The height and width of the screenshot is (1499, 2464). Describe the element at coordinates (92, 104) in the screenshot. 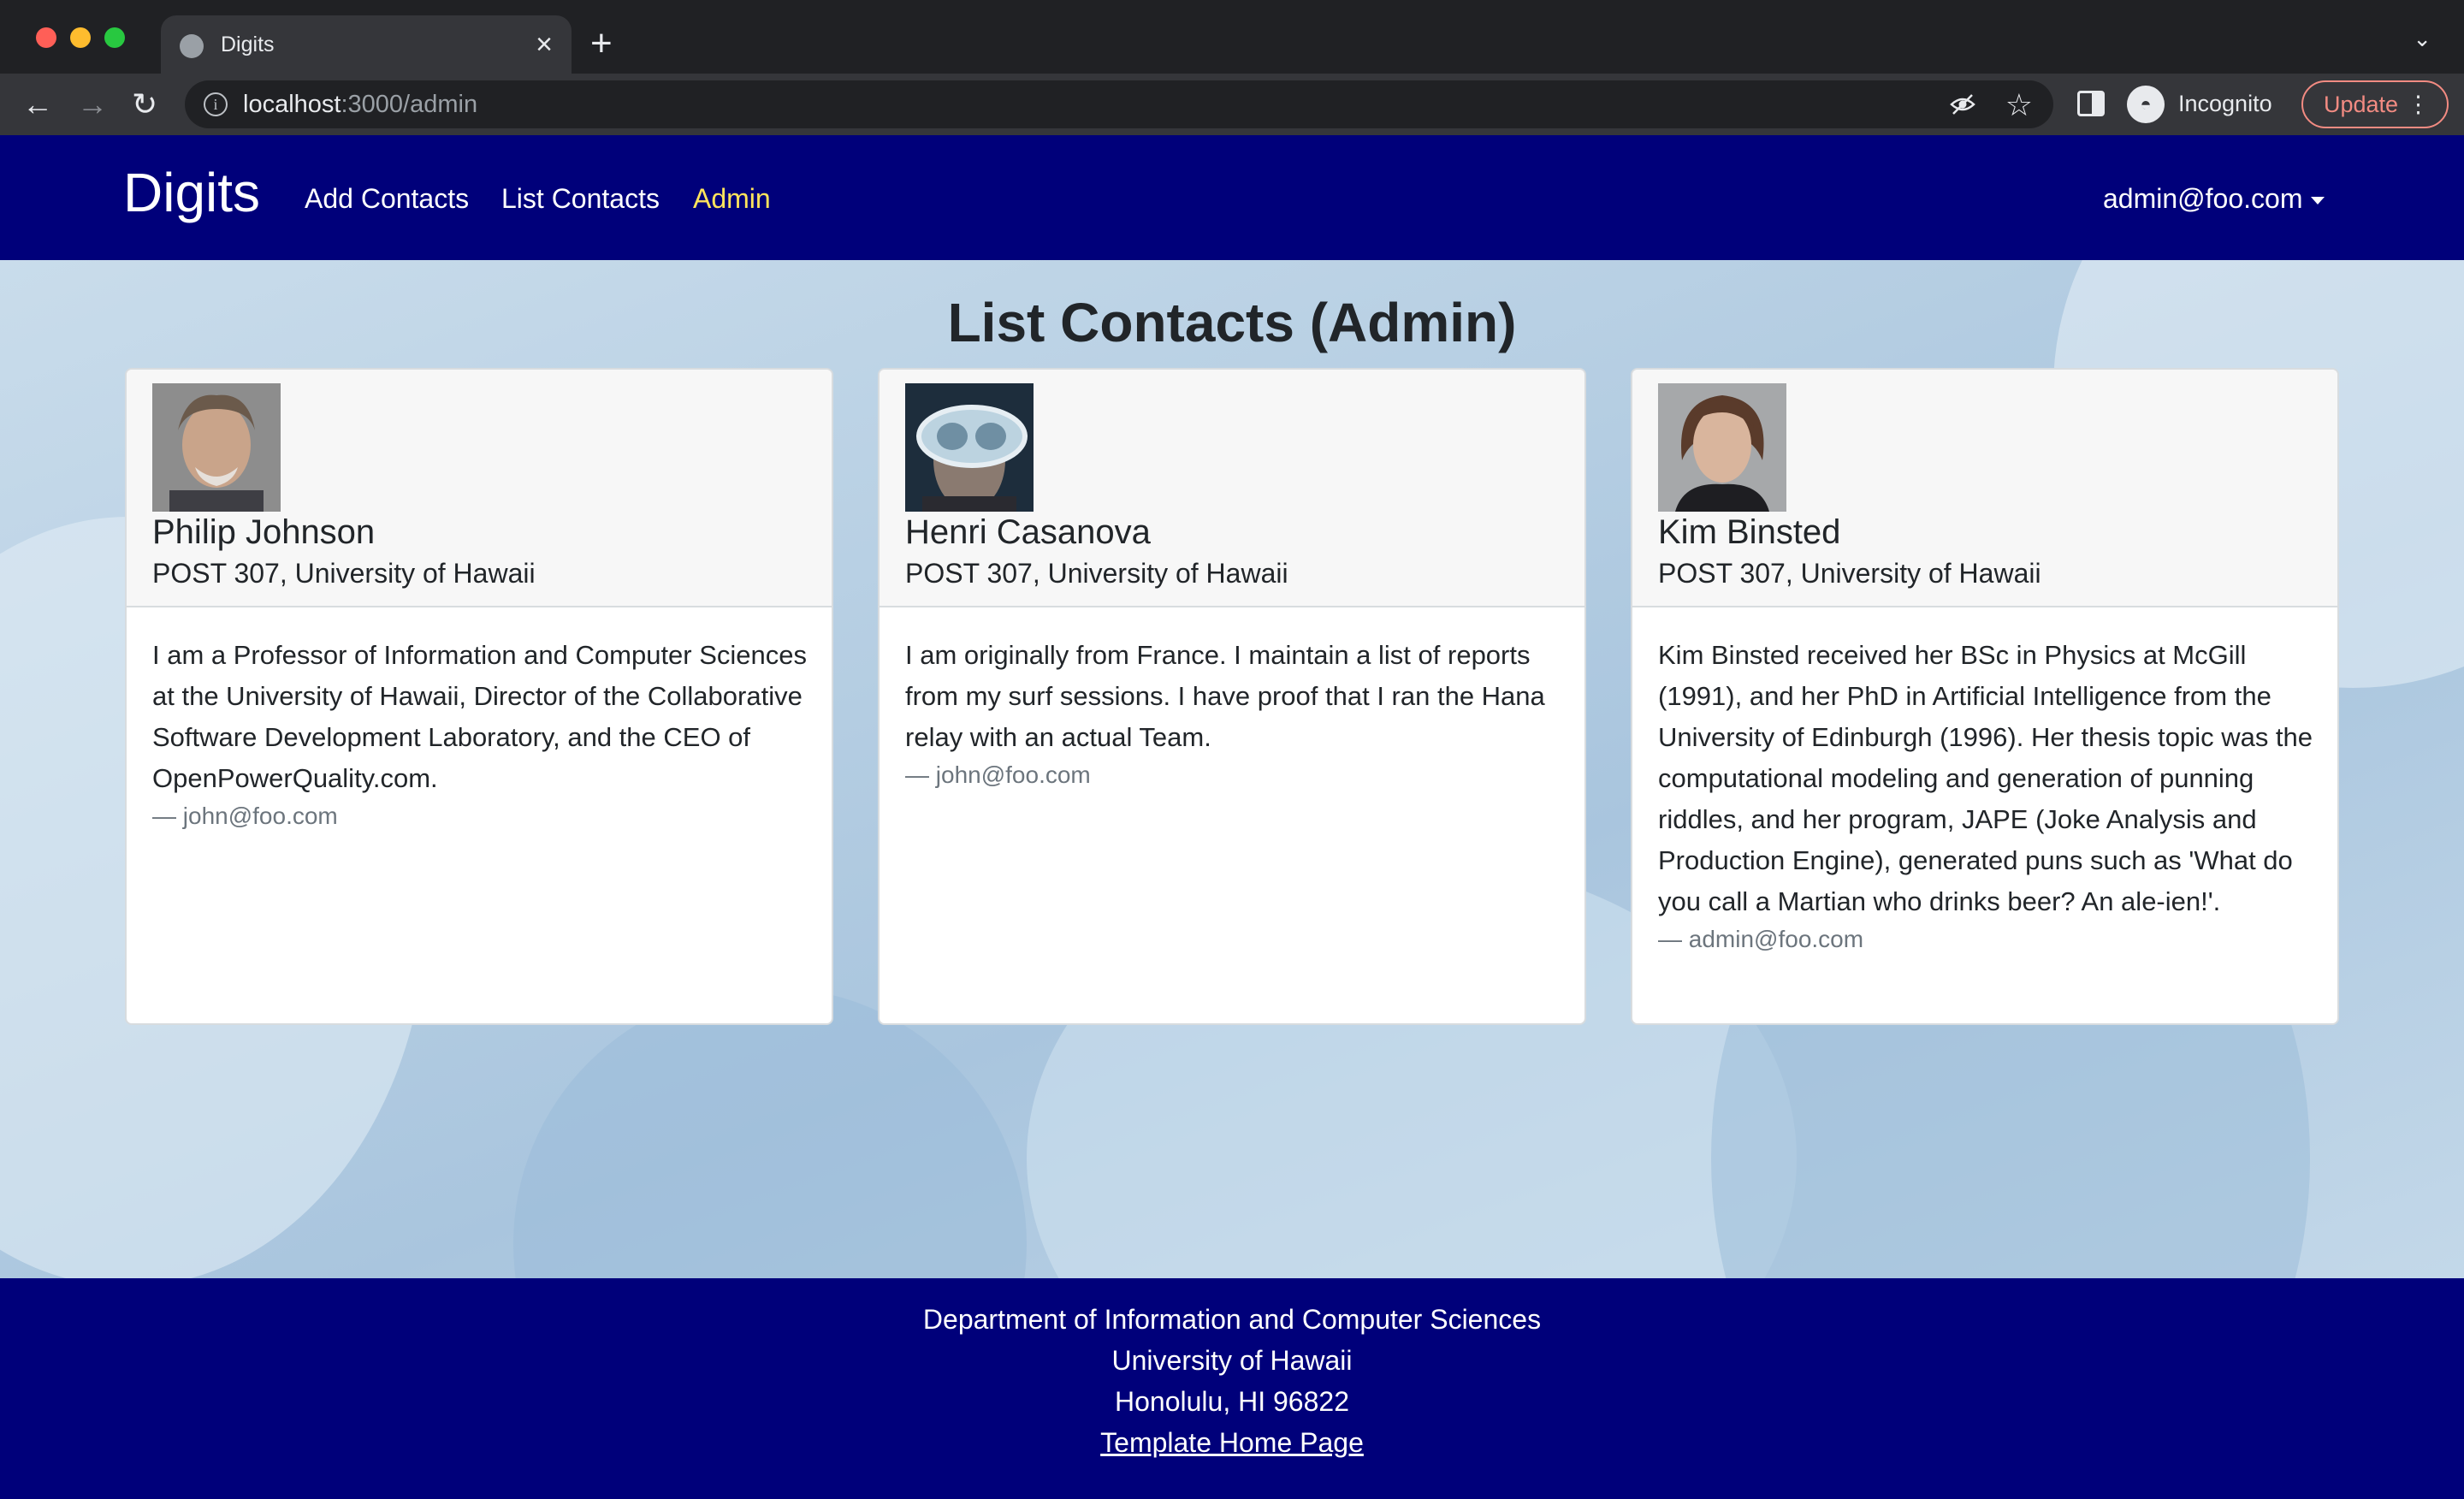

I see `forward-button: →` at that location.